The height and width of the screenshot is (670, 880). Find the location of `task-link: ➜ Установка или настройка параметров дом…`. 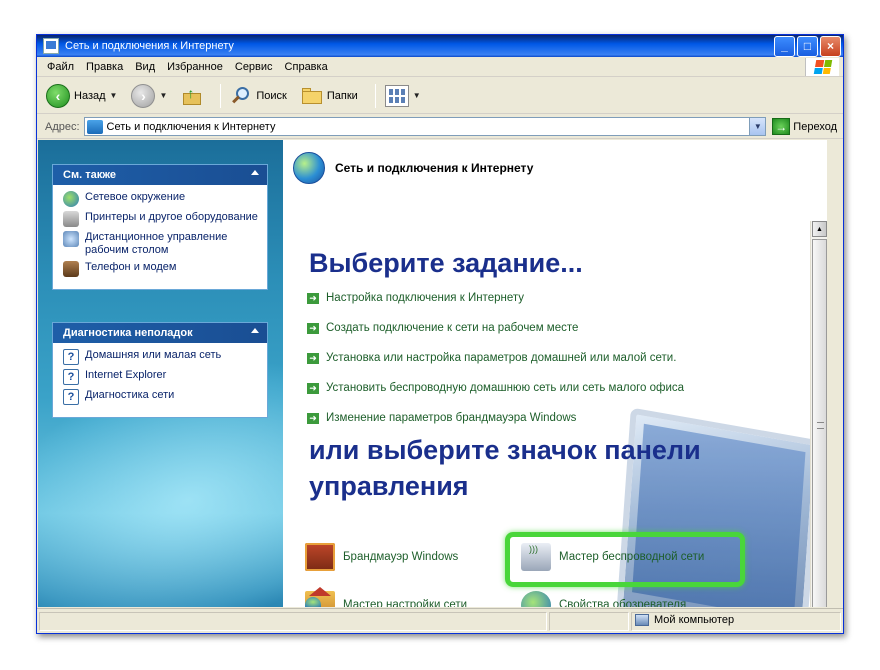

task-link: ➜ Установка или настройка параметров дом… is located at coordinates (491, 358).